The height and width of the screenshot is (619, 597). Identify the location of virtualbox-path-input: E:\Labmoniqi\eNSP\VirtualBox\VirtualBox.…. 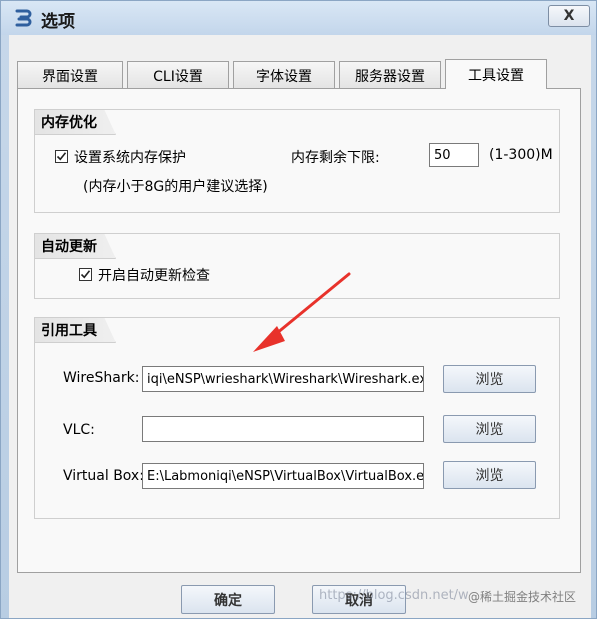
(283, 476).